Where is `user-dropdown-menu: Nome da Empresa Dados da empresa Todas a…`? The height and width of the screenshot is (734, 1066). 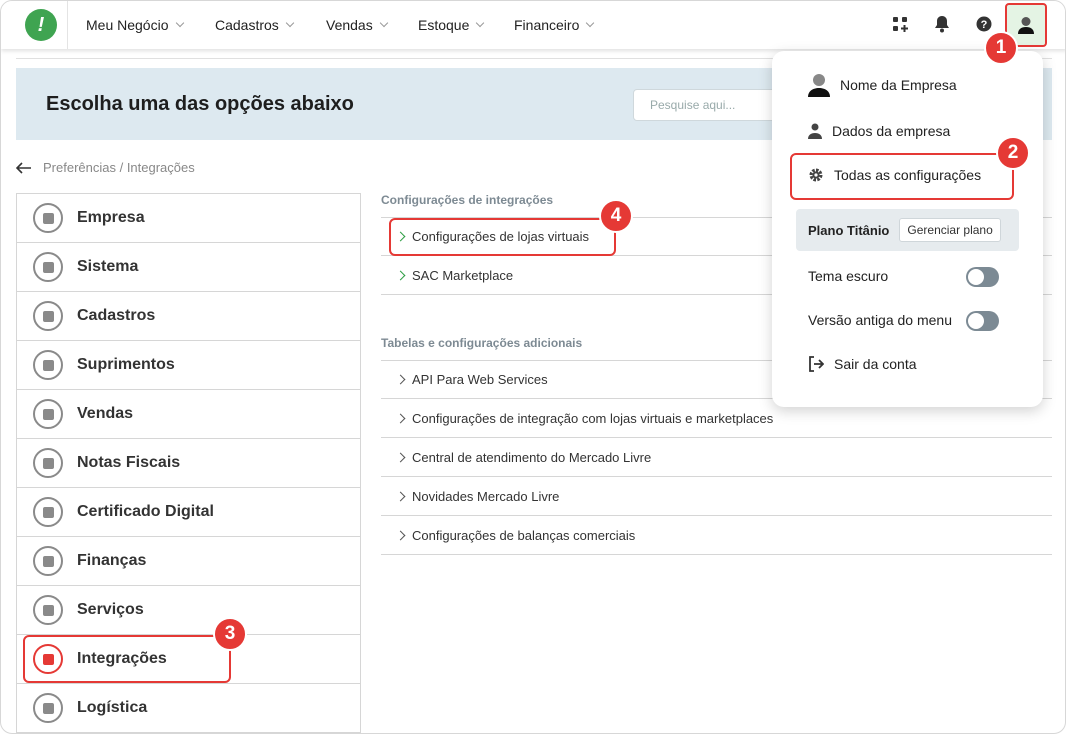 user-dropdown-menu: Nome da Empresa Dados da empresa Todas a… is located at coordinates (907, 229).